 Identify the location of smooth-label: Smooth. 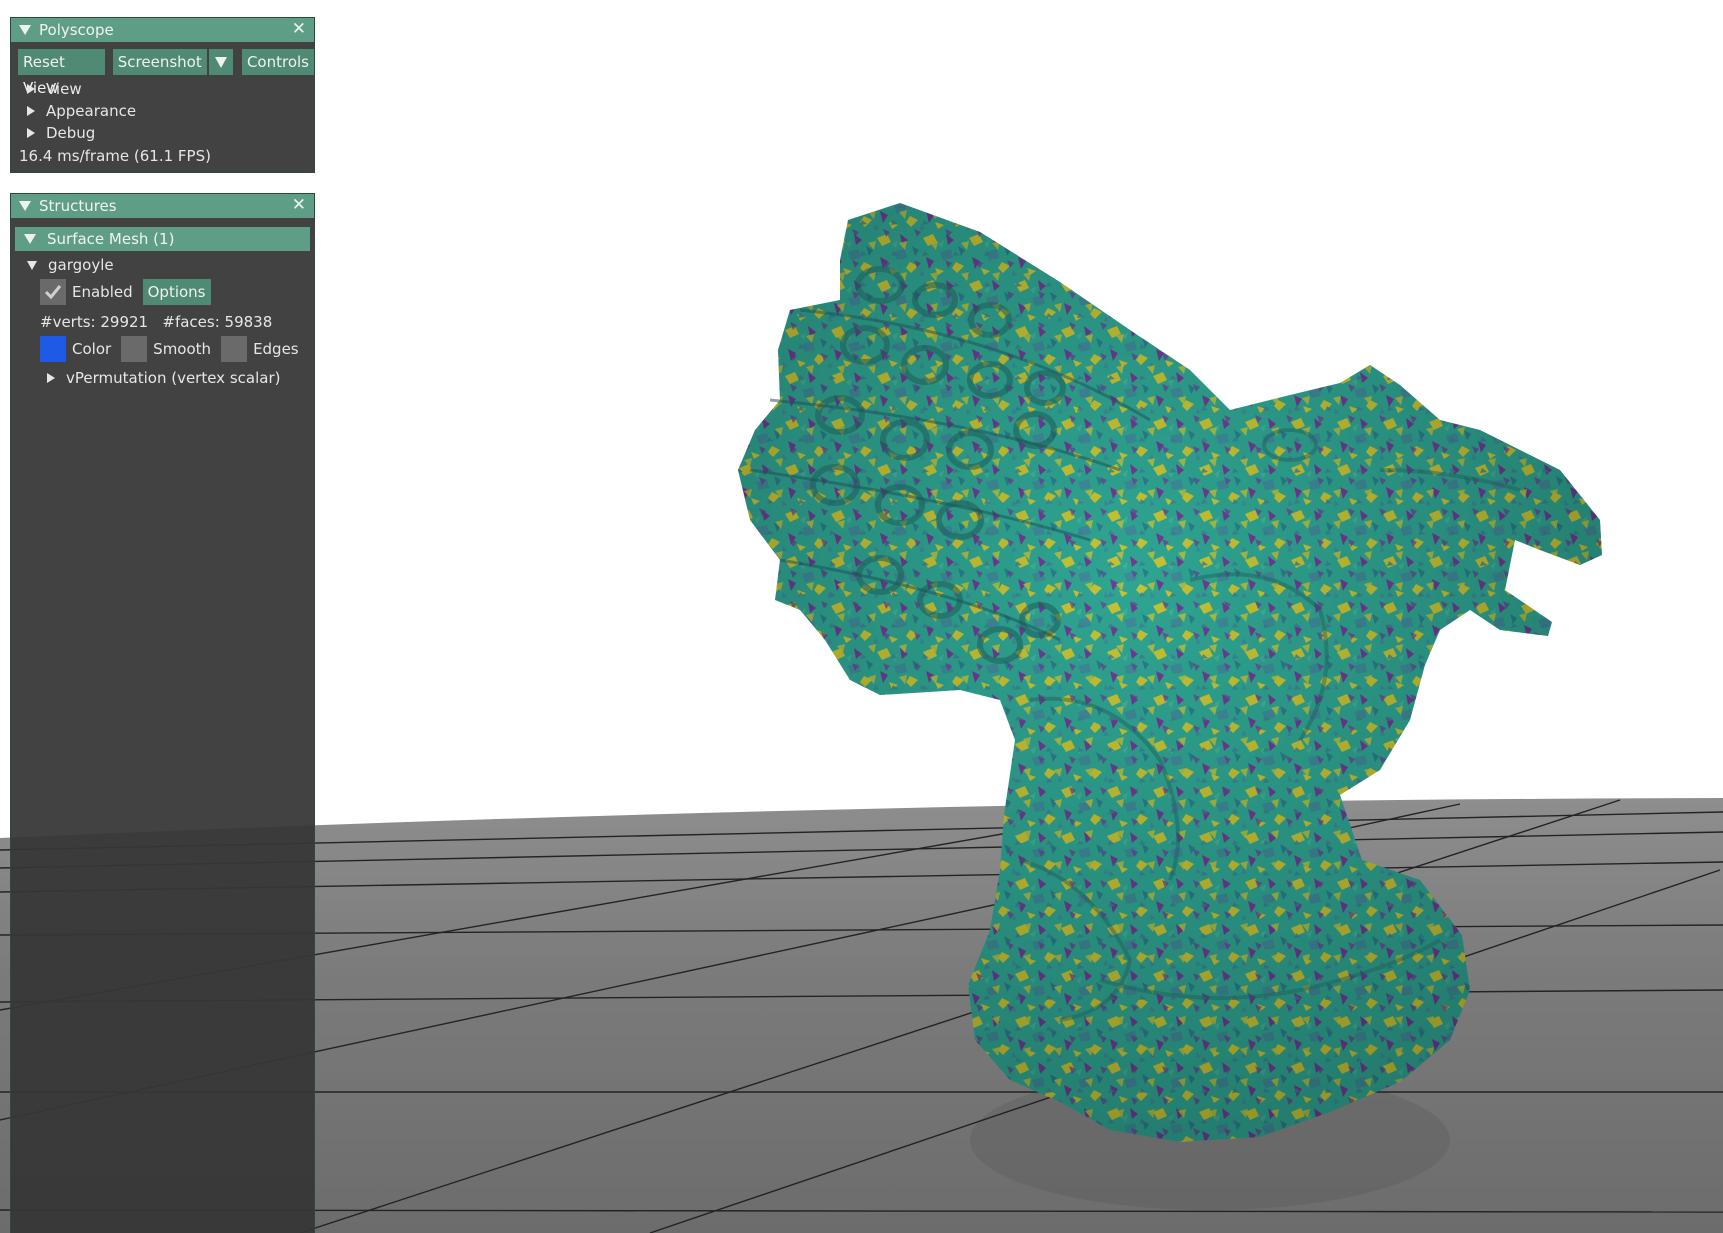
(182, 349).